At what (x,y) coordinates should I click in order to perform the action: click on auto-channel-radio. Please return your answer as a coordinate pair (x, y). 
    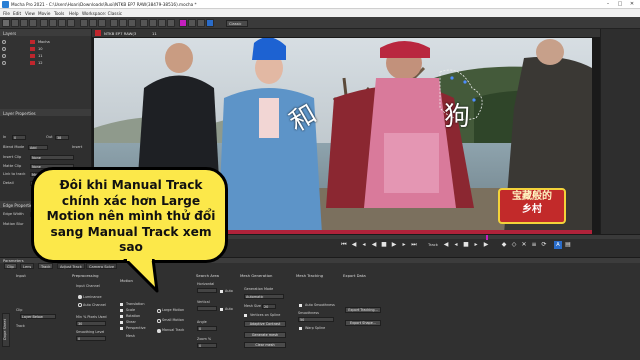
    Looking at the image, I should click on (80, 305).